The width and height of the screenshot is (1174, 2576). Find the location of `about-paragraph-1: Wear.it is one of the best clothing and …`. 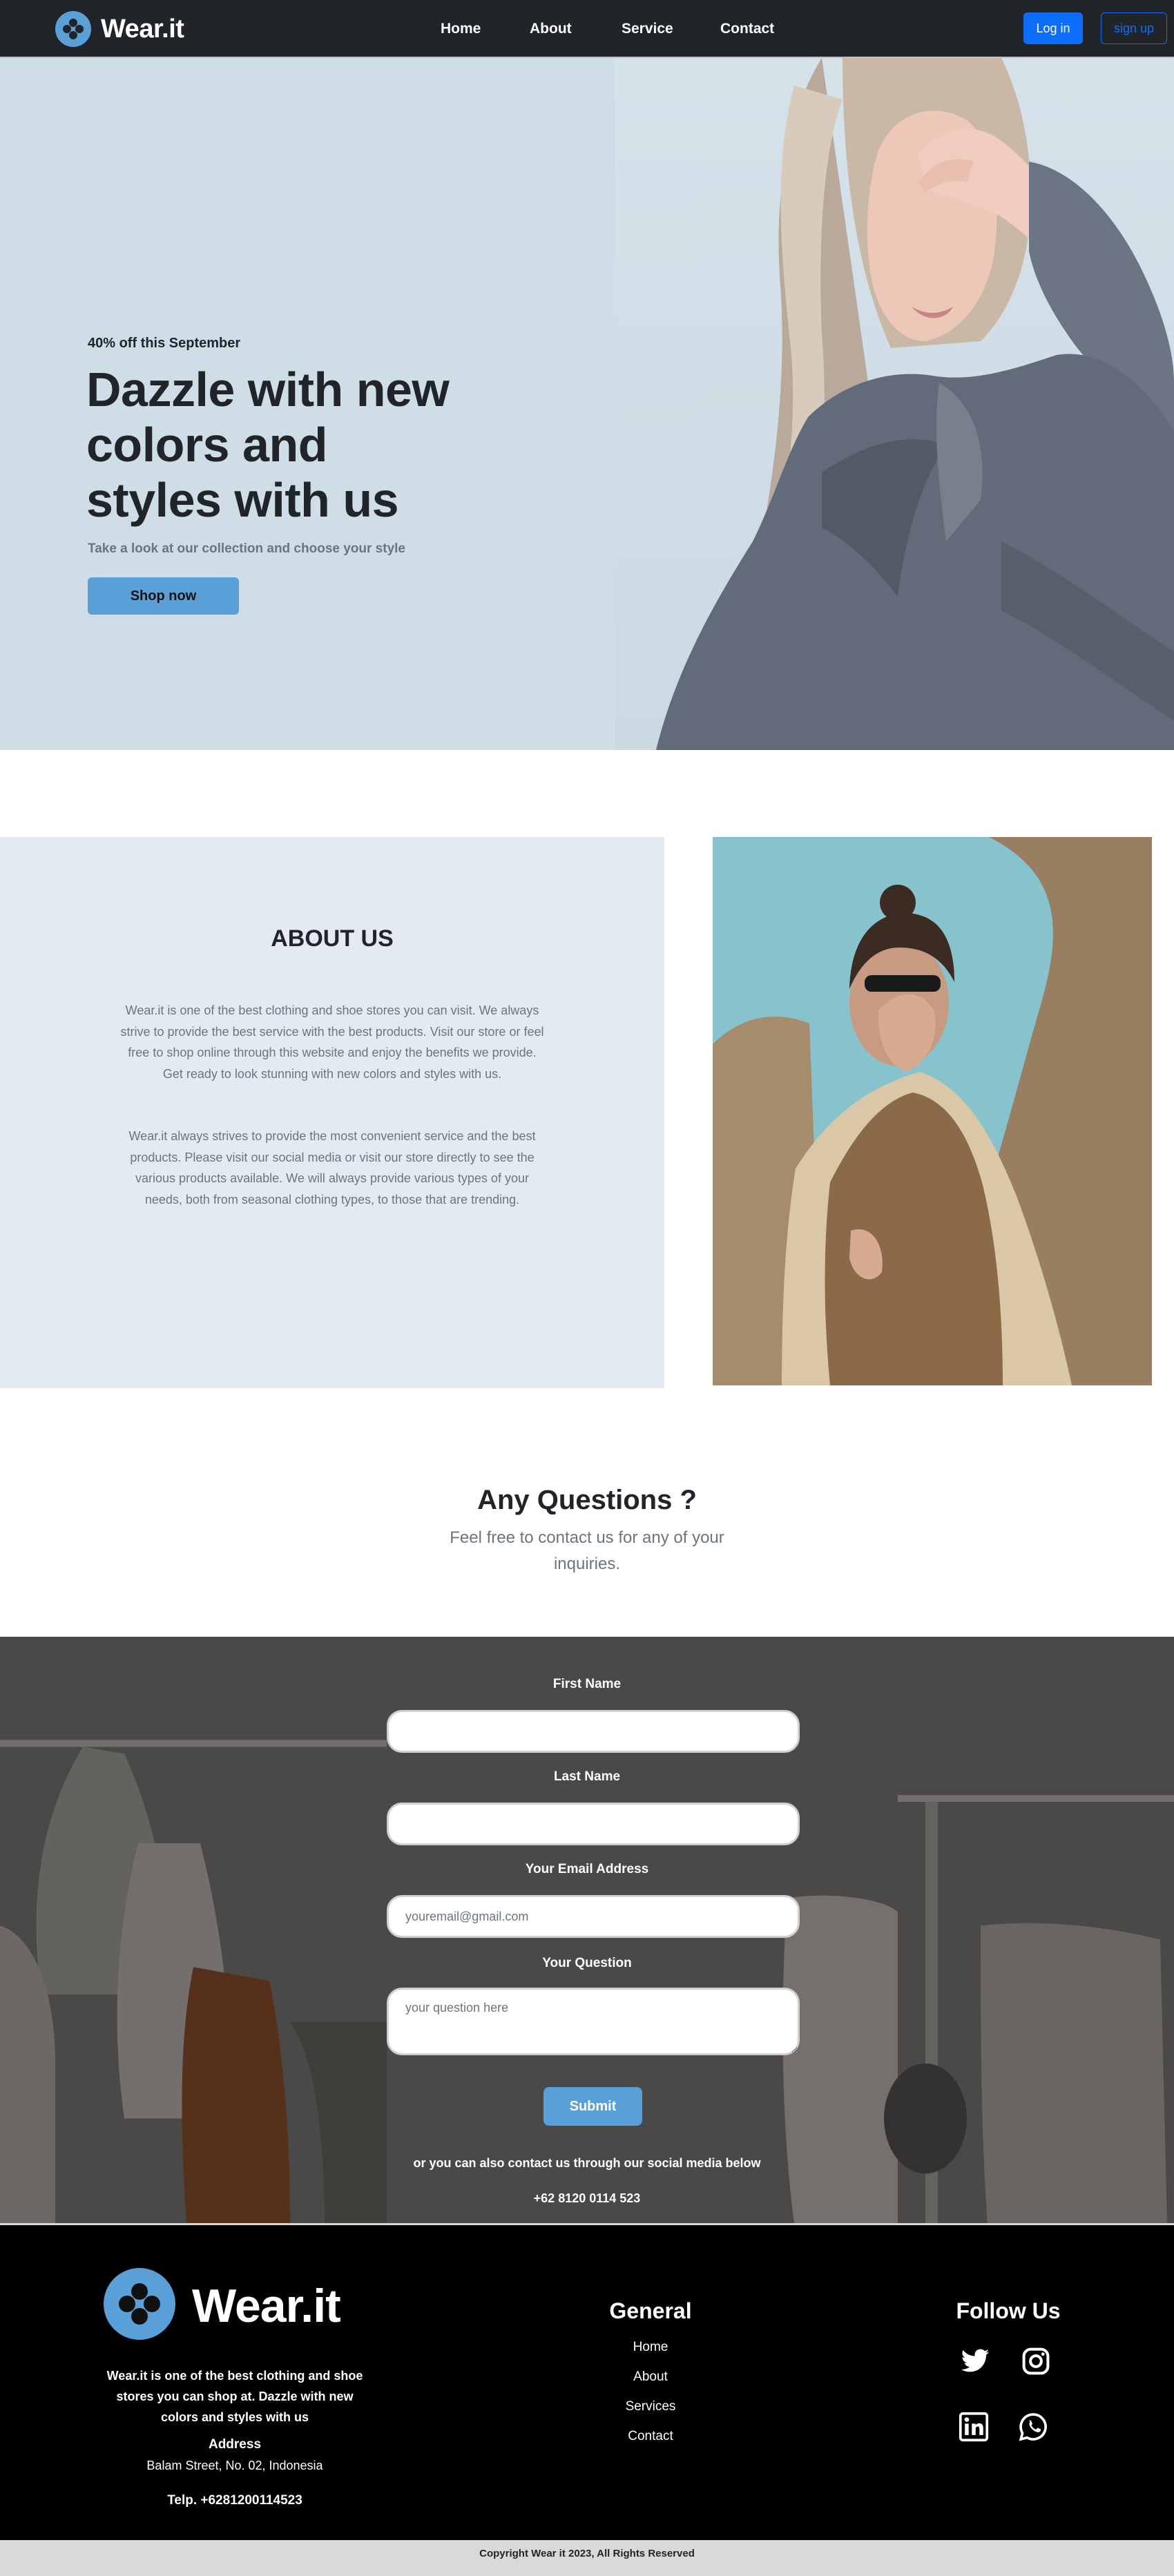

about-paragraph-1: Wear.it is one of the best clothing and … is located at coordinates (332, 1042).